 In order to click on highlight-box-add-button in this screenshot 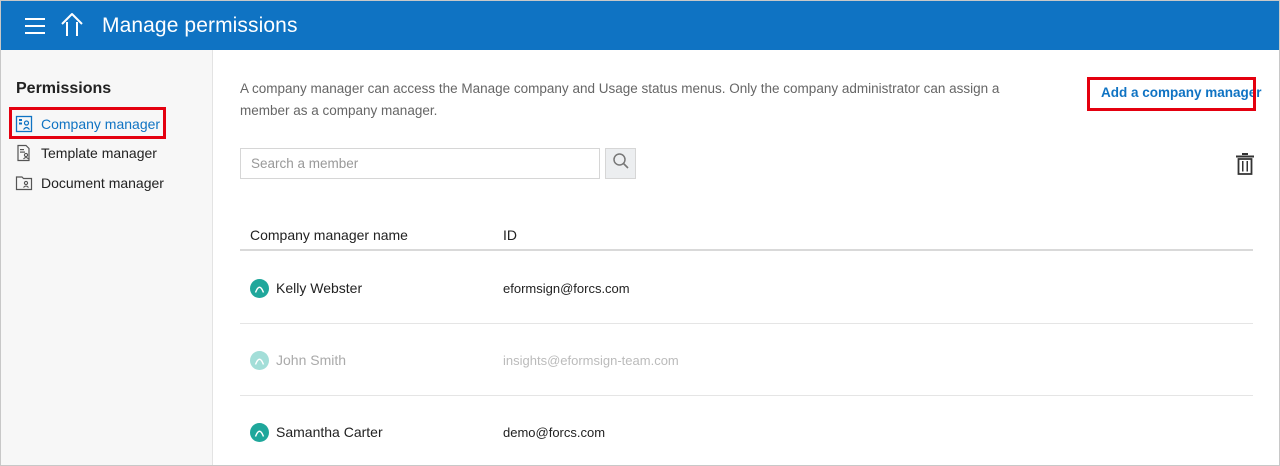, I will do `click(1171, 94)`.